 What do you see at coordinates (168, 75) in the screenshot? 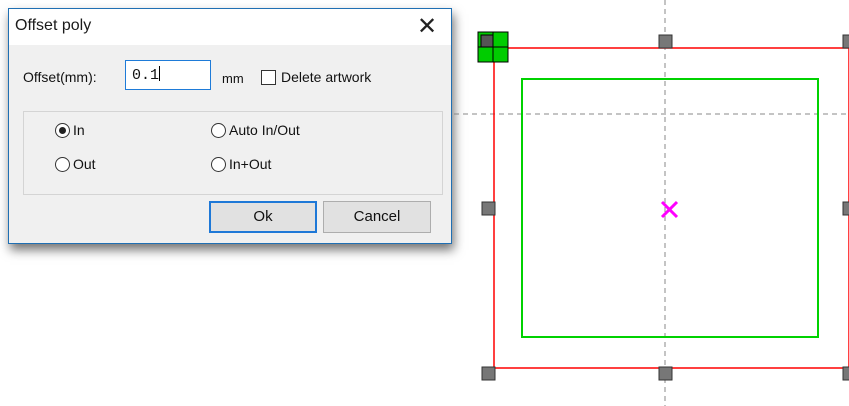
I see `offset-input: 0.1` at bounding box center [168, 75].